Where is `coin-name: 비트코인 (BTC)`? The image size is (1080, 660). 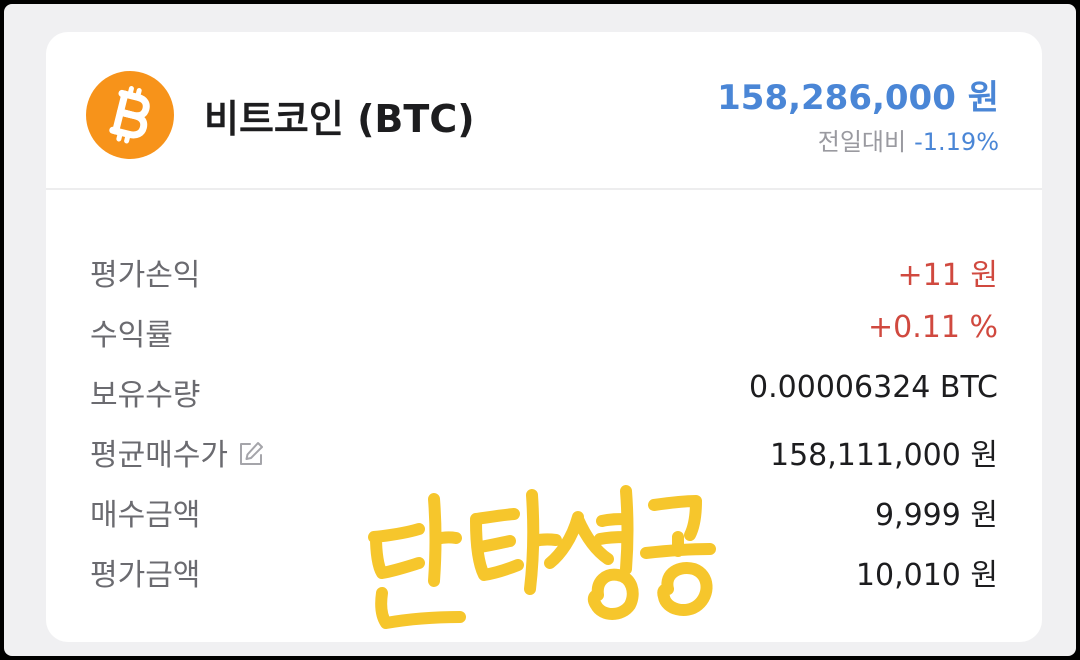 coin-name: 비트코인 (BTC) is located at coordinates (339, 119).